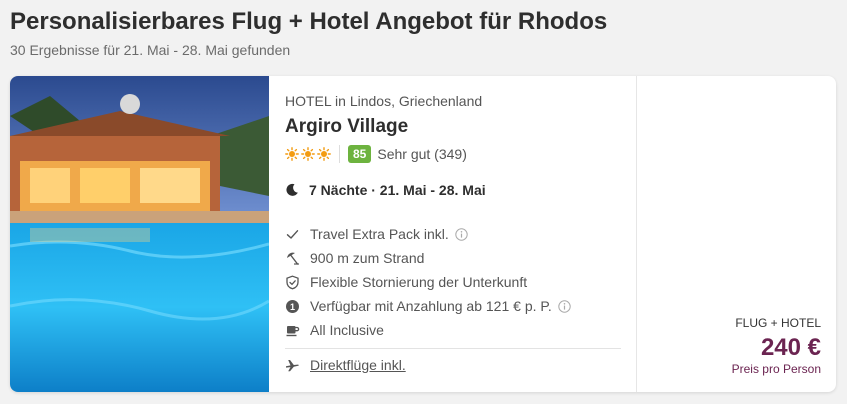  Describe the element at coordinates (347, 330) in the screenshot. I see `feature-text: All Inclusive` at that location.